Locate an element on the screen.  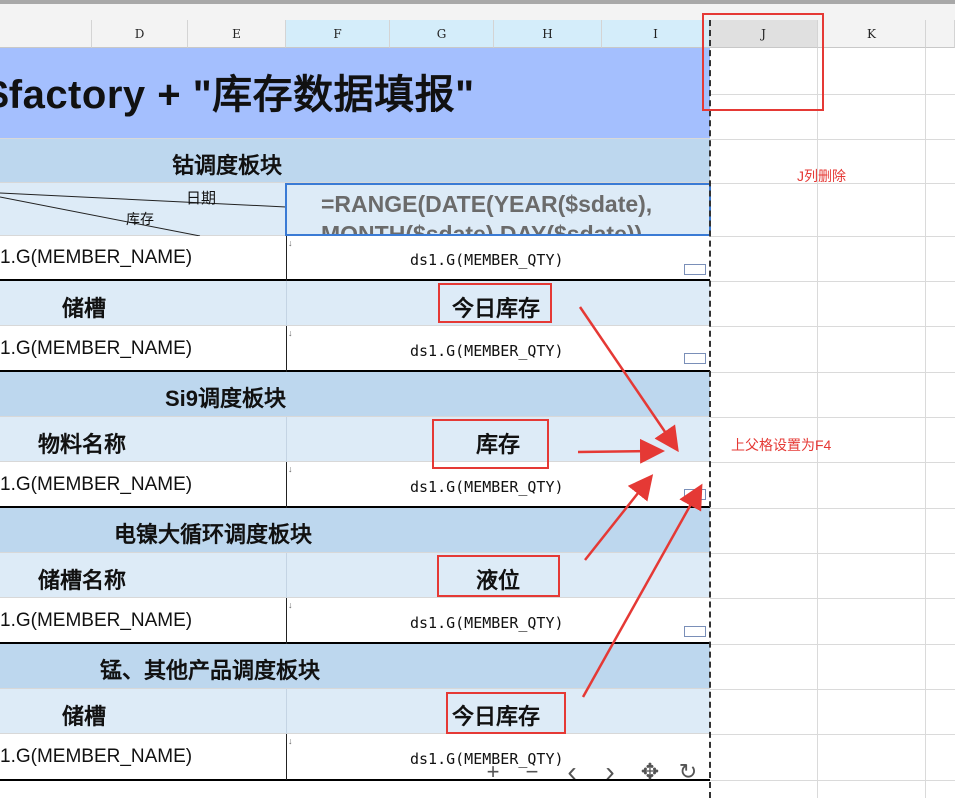
previous-icon: ‹ is located at coordinates (572, 772).